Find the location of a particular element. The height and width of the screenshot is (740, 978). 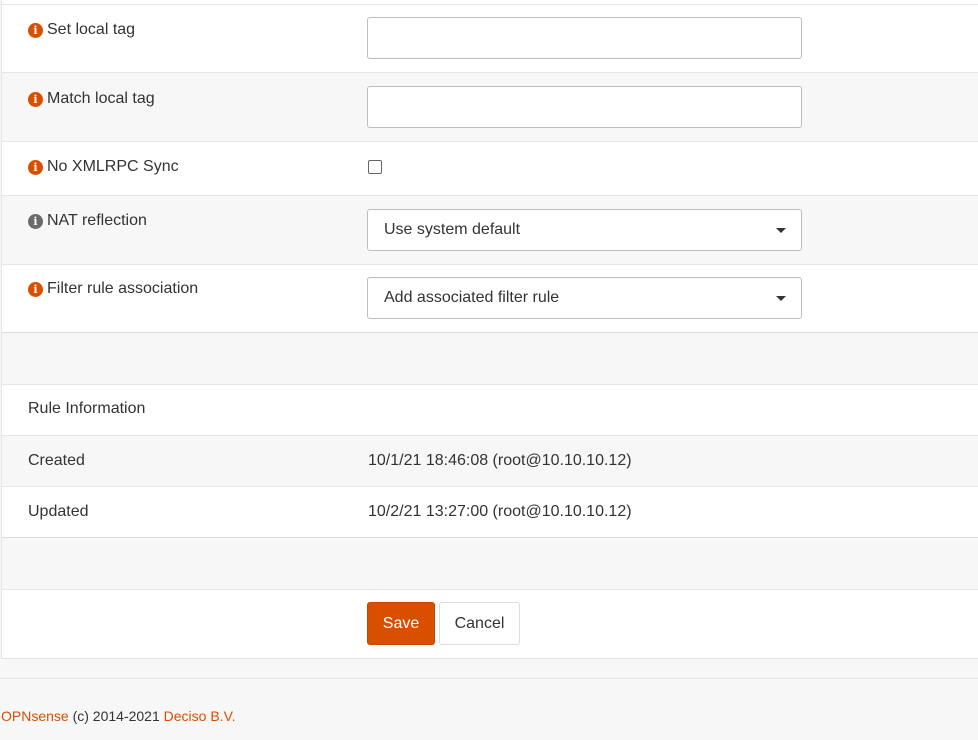

row-no-xmlrpc-sync: i No XMLRPC Sync is located at coordinates (490, 168).